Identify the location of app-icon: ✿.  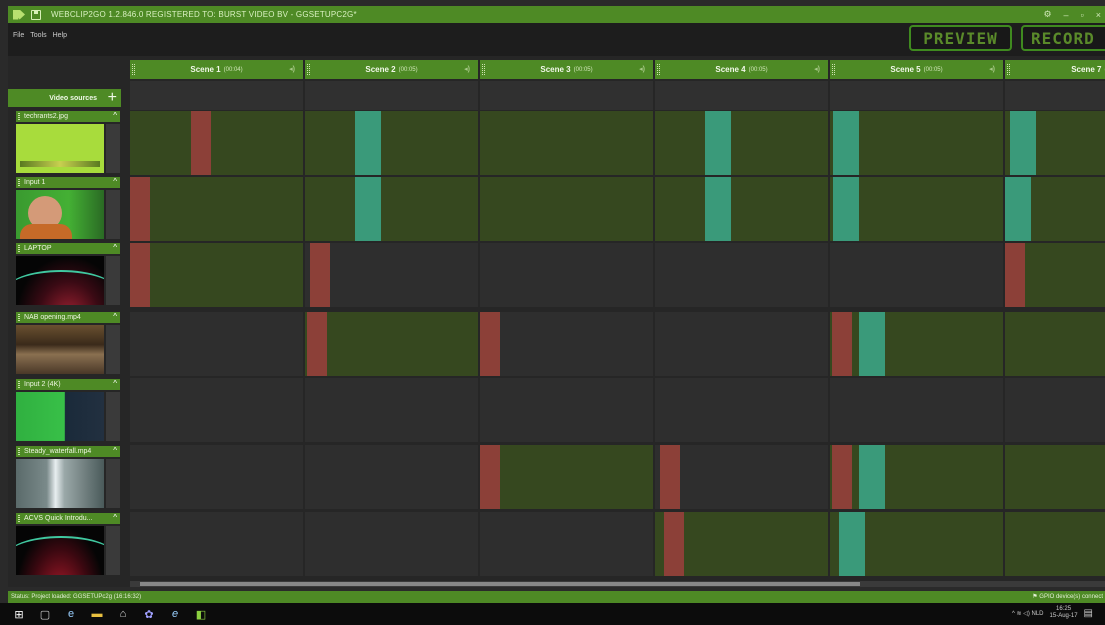
(149, 614).